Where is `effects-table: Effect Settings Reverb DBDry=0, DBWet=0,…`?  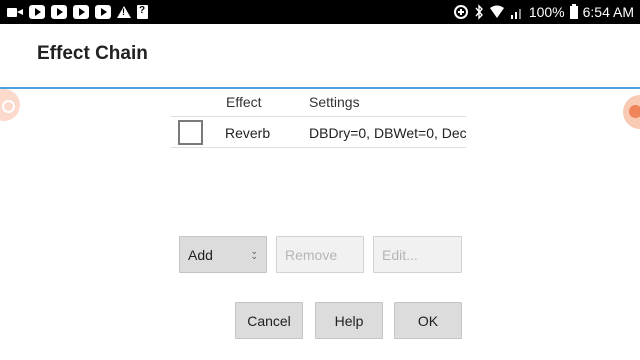 effects-table: Effect Settings Reverb DBDry=0, DBWet=0,… is located at coordinates (318, 119).